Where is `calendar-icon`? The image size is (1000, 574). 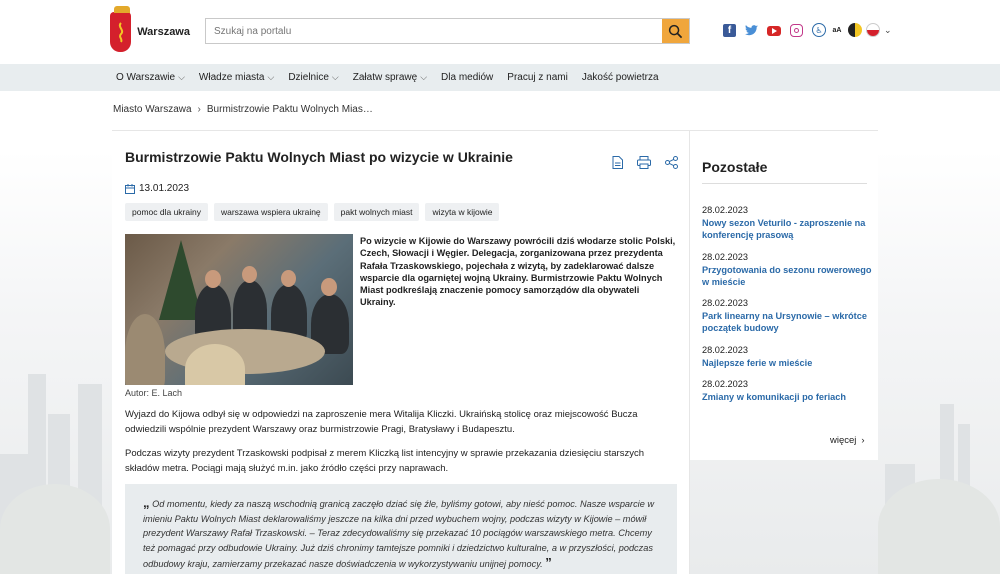 calendar-icon is located at coordinates (130, 188).